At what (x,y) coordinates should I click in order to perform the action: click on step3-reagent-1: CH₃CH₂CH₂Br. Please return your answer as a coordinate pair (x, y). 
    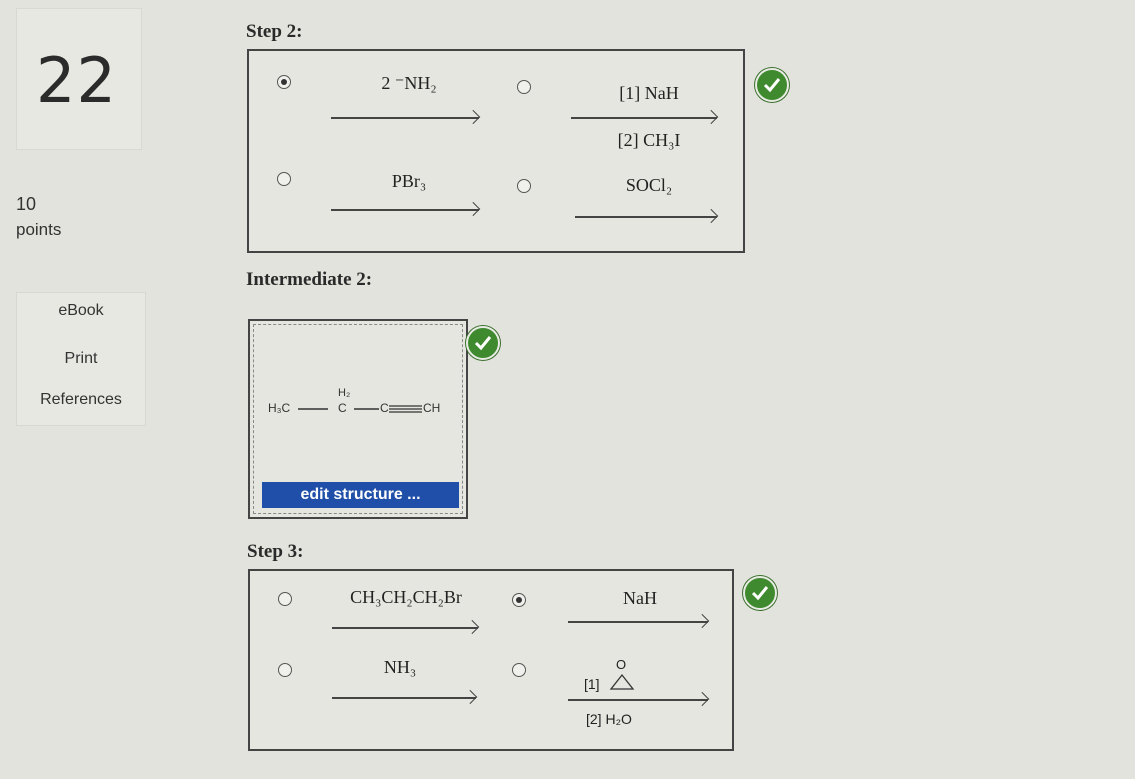
    Looking at the image, I should click on (406, 597).